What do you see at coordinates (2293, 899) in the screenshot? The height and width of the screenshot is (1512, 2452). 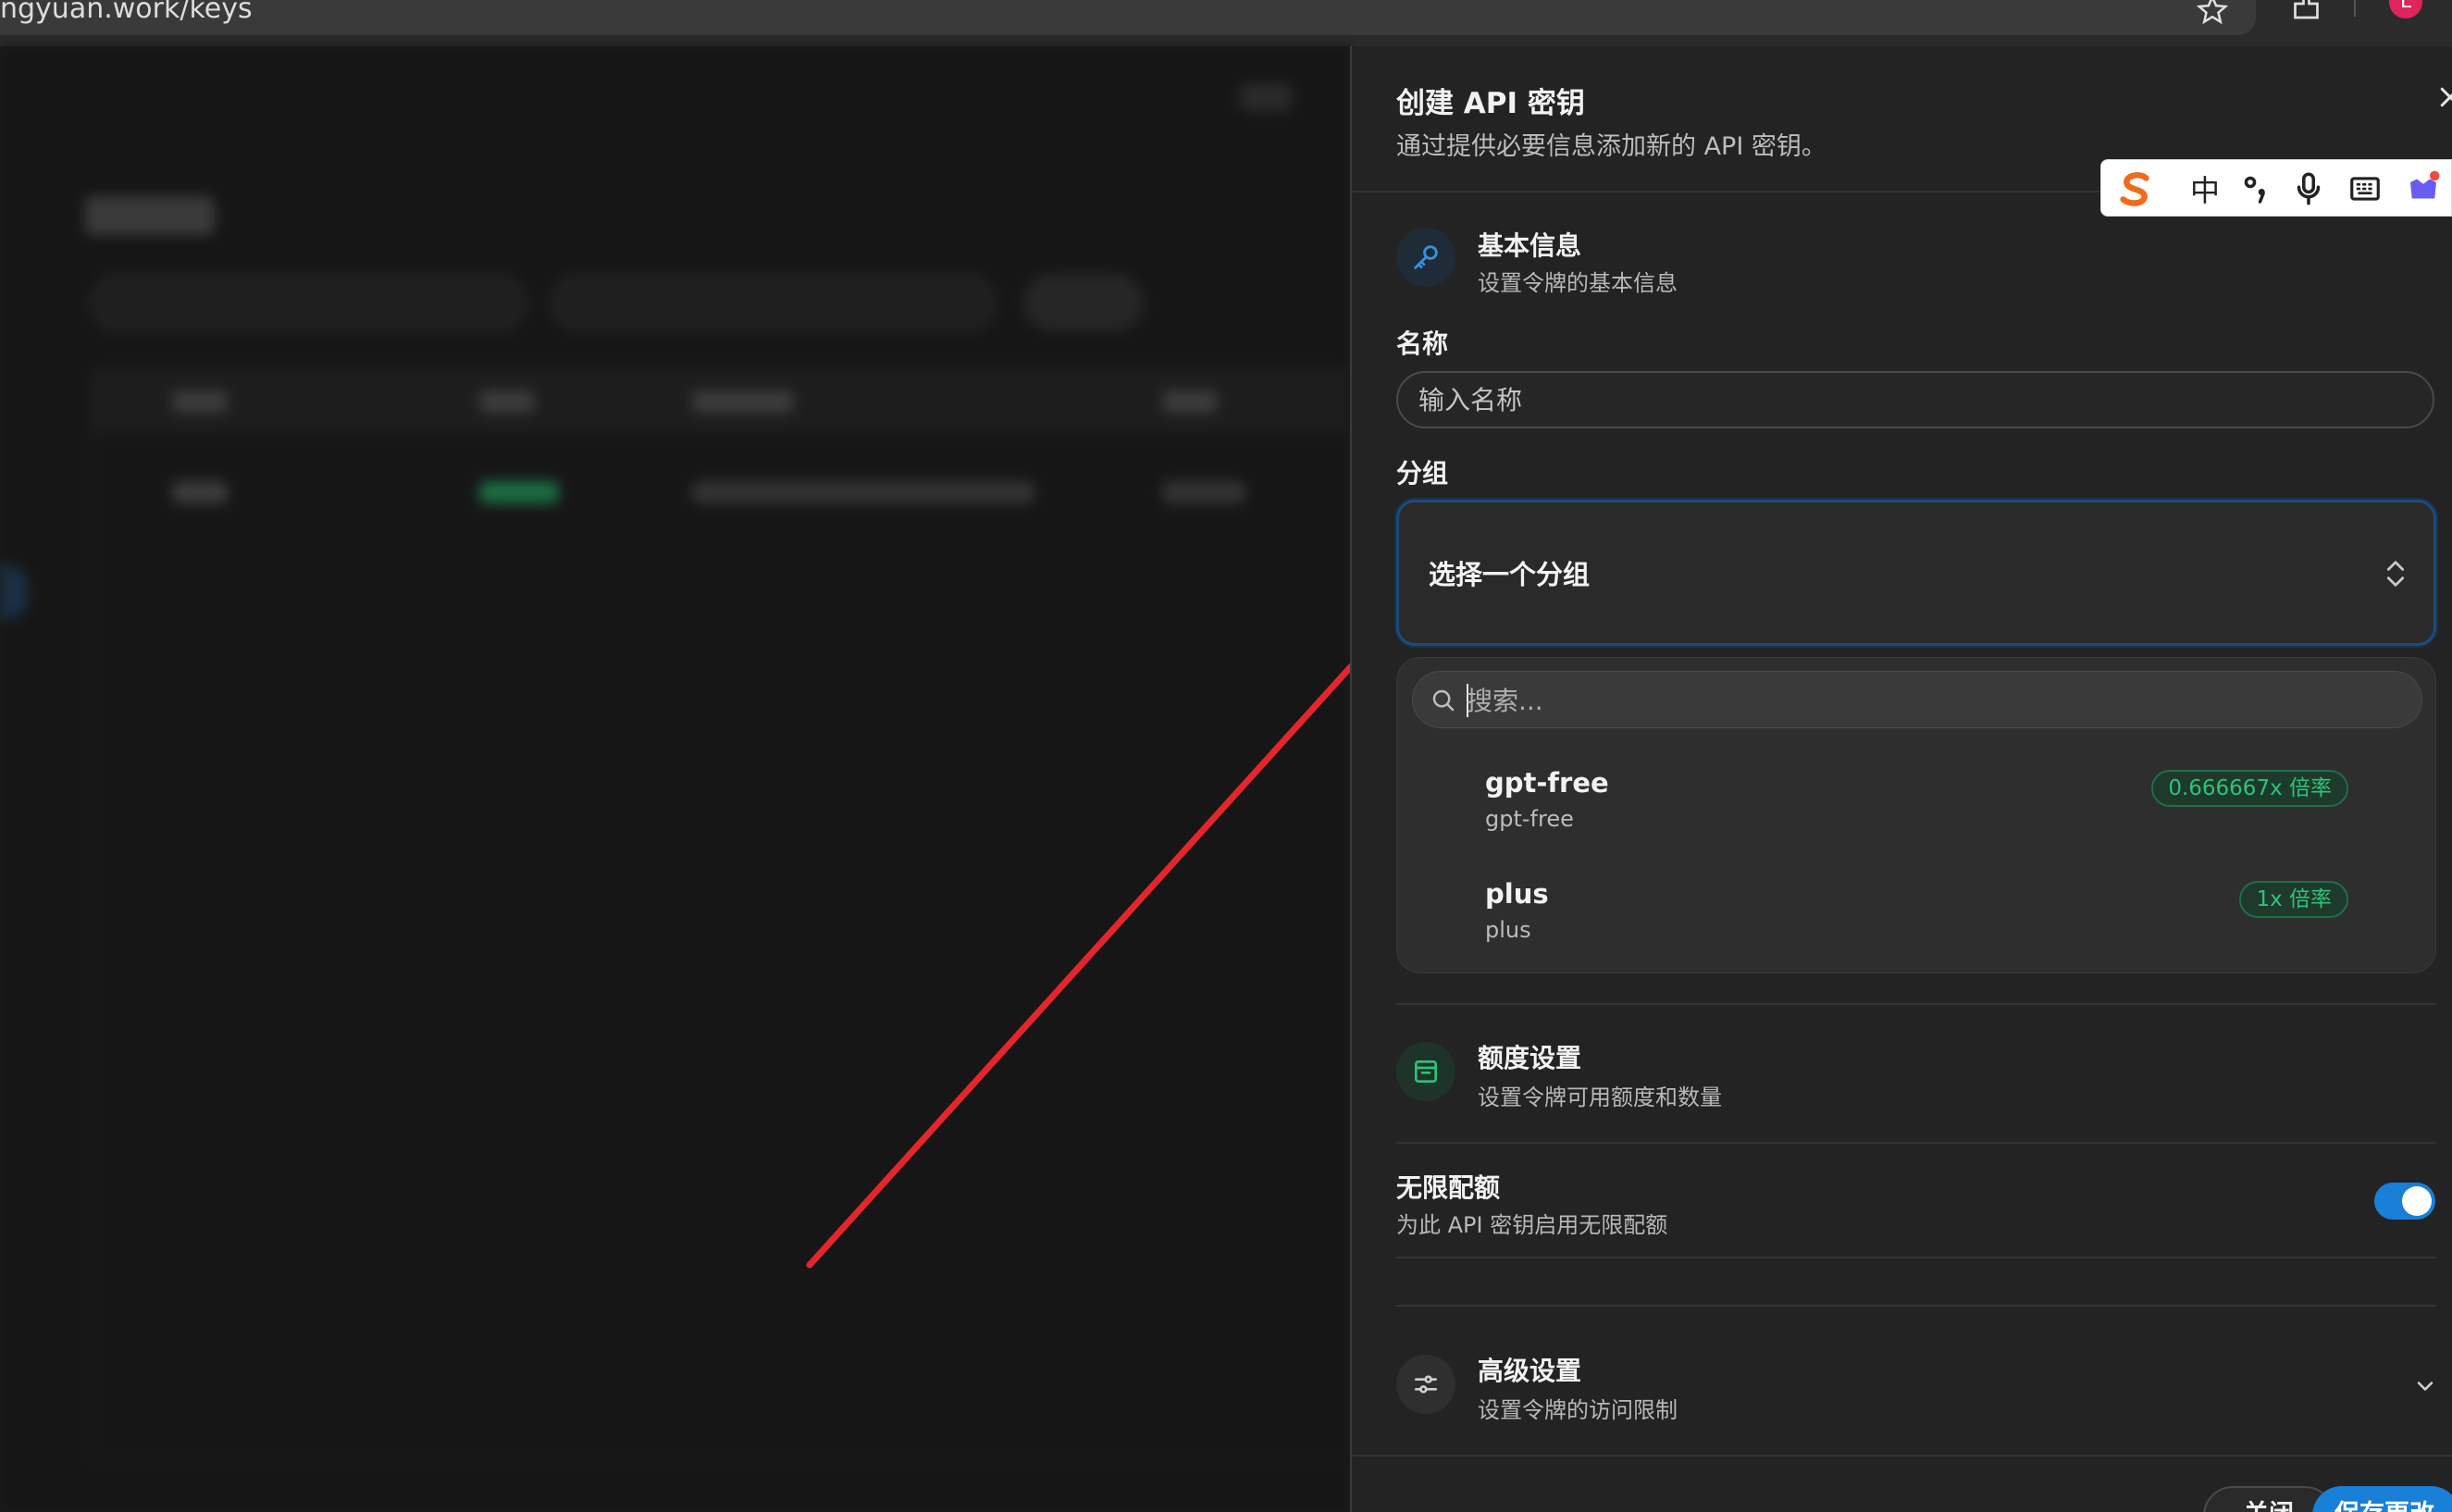 I see `ratio-badge: 1x 倍率` at bounding box center [2293, 899].